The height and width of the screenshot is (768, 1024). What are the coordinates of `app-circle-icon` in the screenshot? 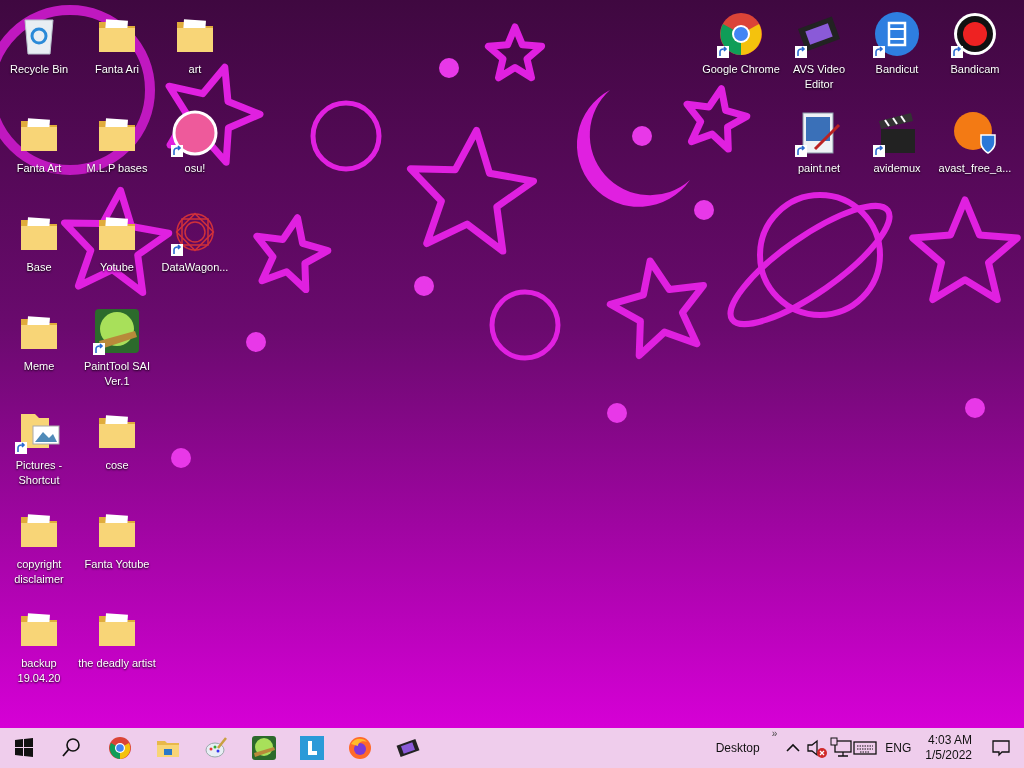 It's located at (195, 133).